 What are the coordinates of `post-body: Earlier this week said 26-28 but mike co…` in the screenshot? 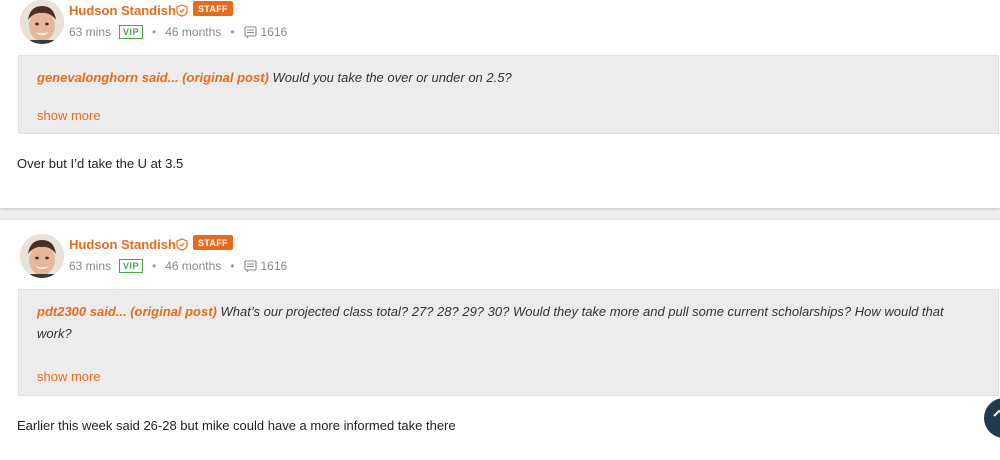 It's located at (236, 425).